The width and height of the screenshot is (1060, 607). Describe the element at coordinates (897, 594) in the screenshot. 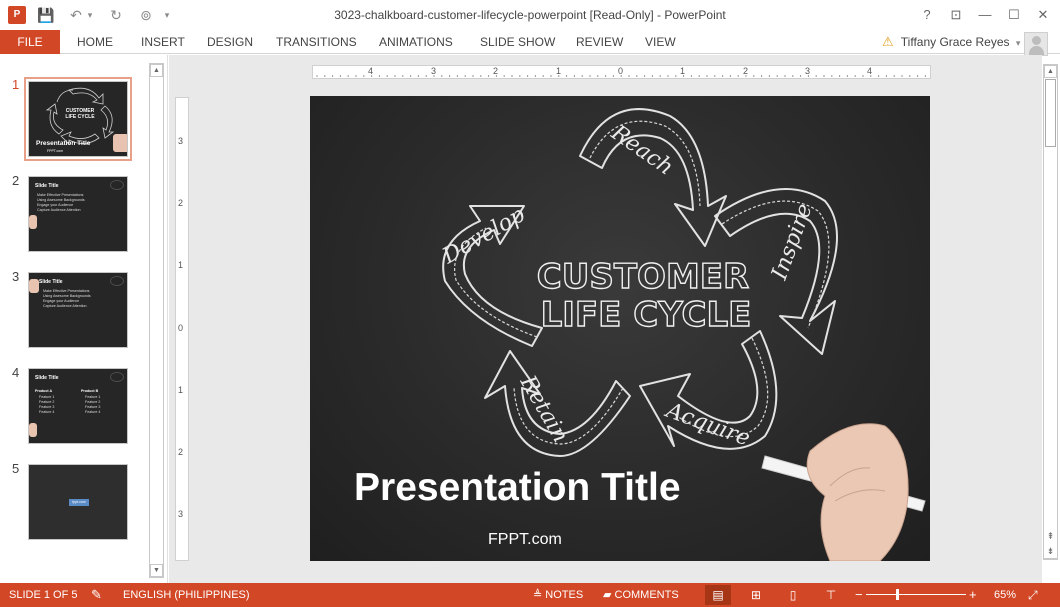

I see `zoom-slider-handle` at that location.